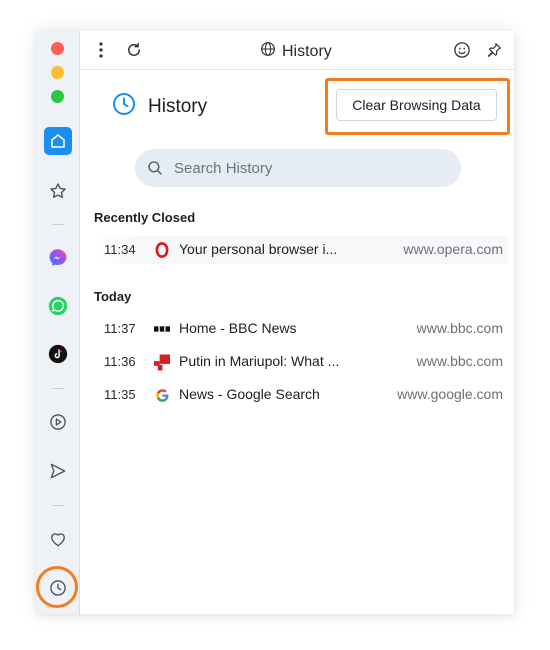 The height and width of the screenshot is (650, 550). I want to click on page-header: History, so click(159, 107).